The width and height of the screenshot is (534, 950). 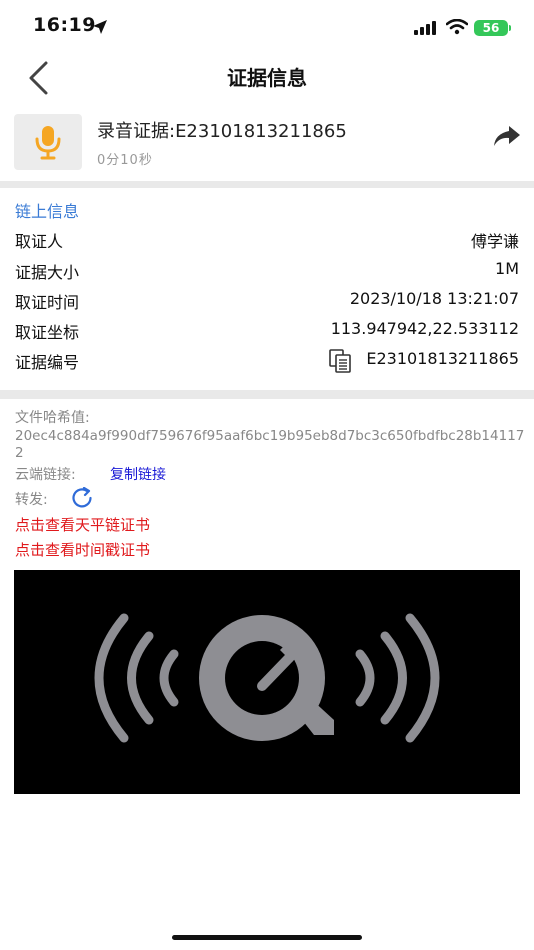 What do you see at coordinates (510, 28) in the screenshot?
I see `battery-tip` at bounding box center [510, 28].